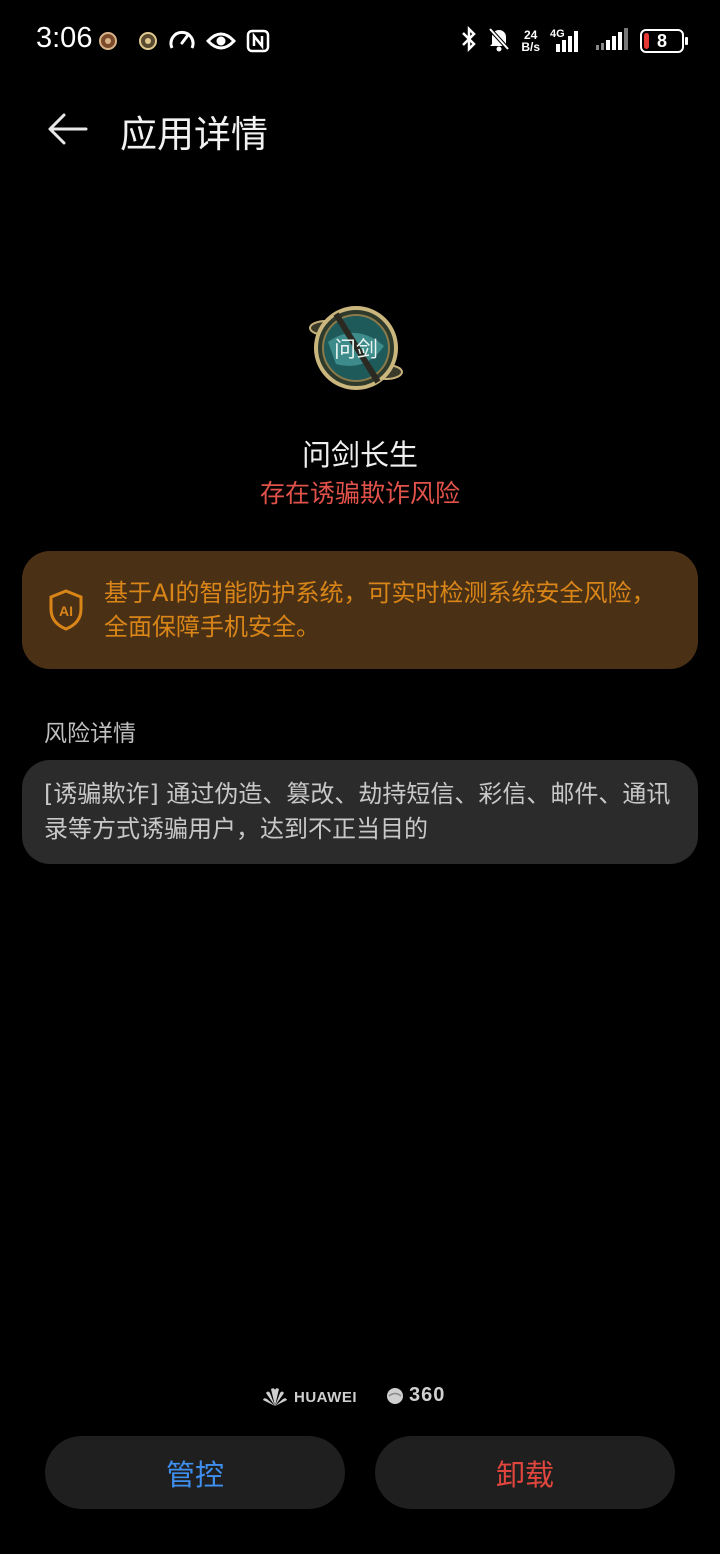  Describe the element at coordinates (258, 43) in the screenshot. I see `nfc-icon` at that location.